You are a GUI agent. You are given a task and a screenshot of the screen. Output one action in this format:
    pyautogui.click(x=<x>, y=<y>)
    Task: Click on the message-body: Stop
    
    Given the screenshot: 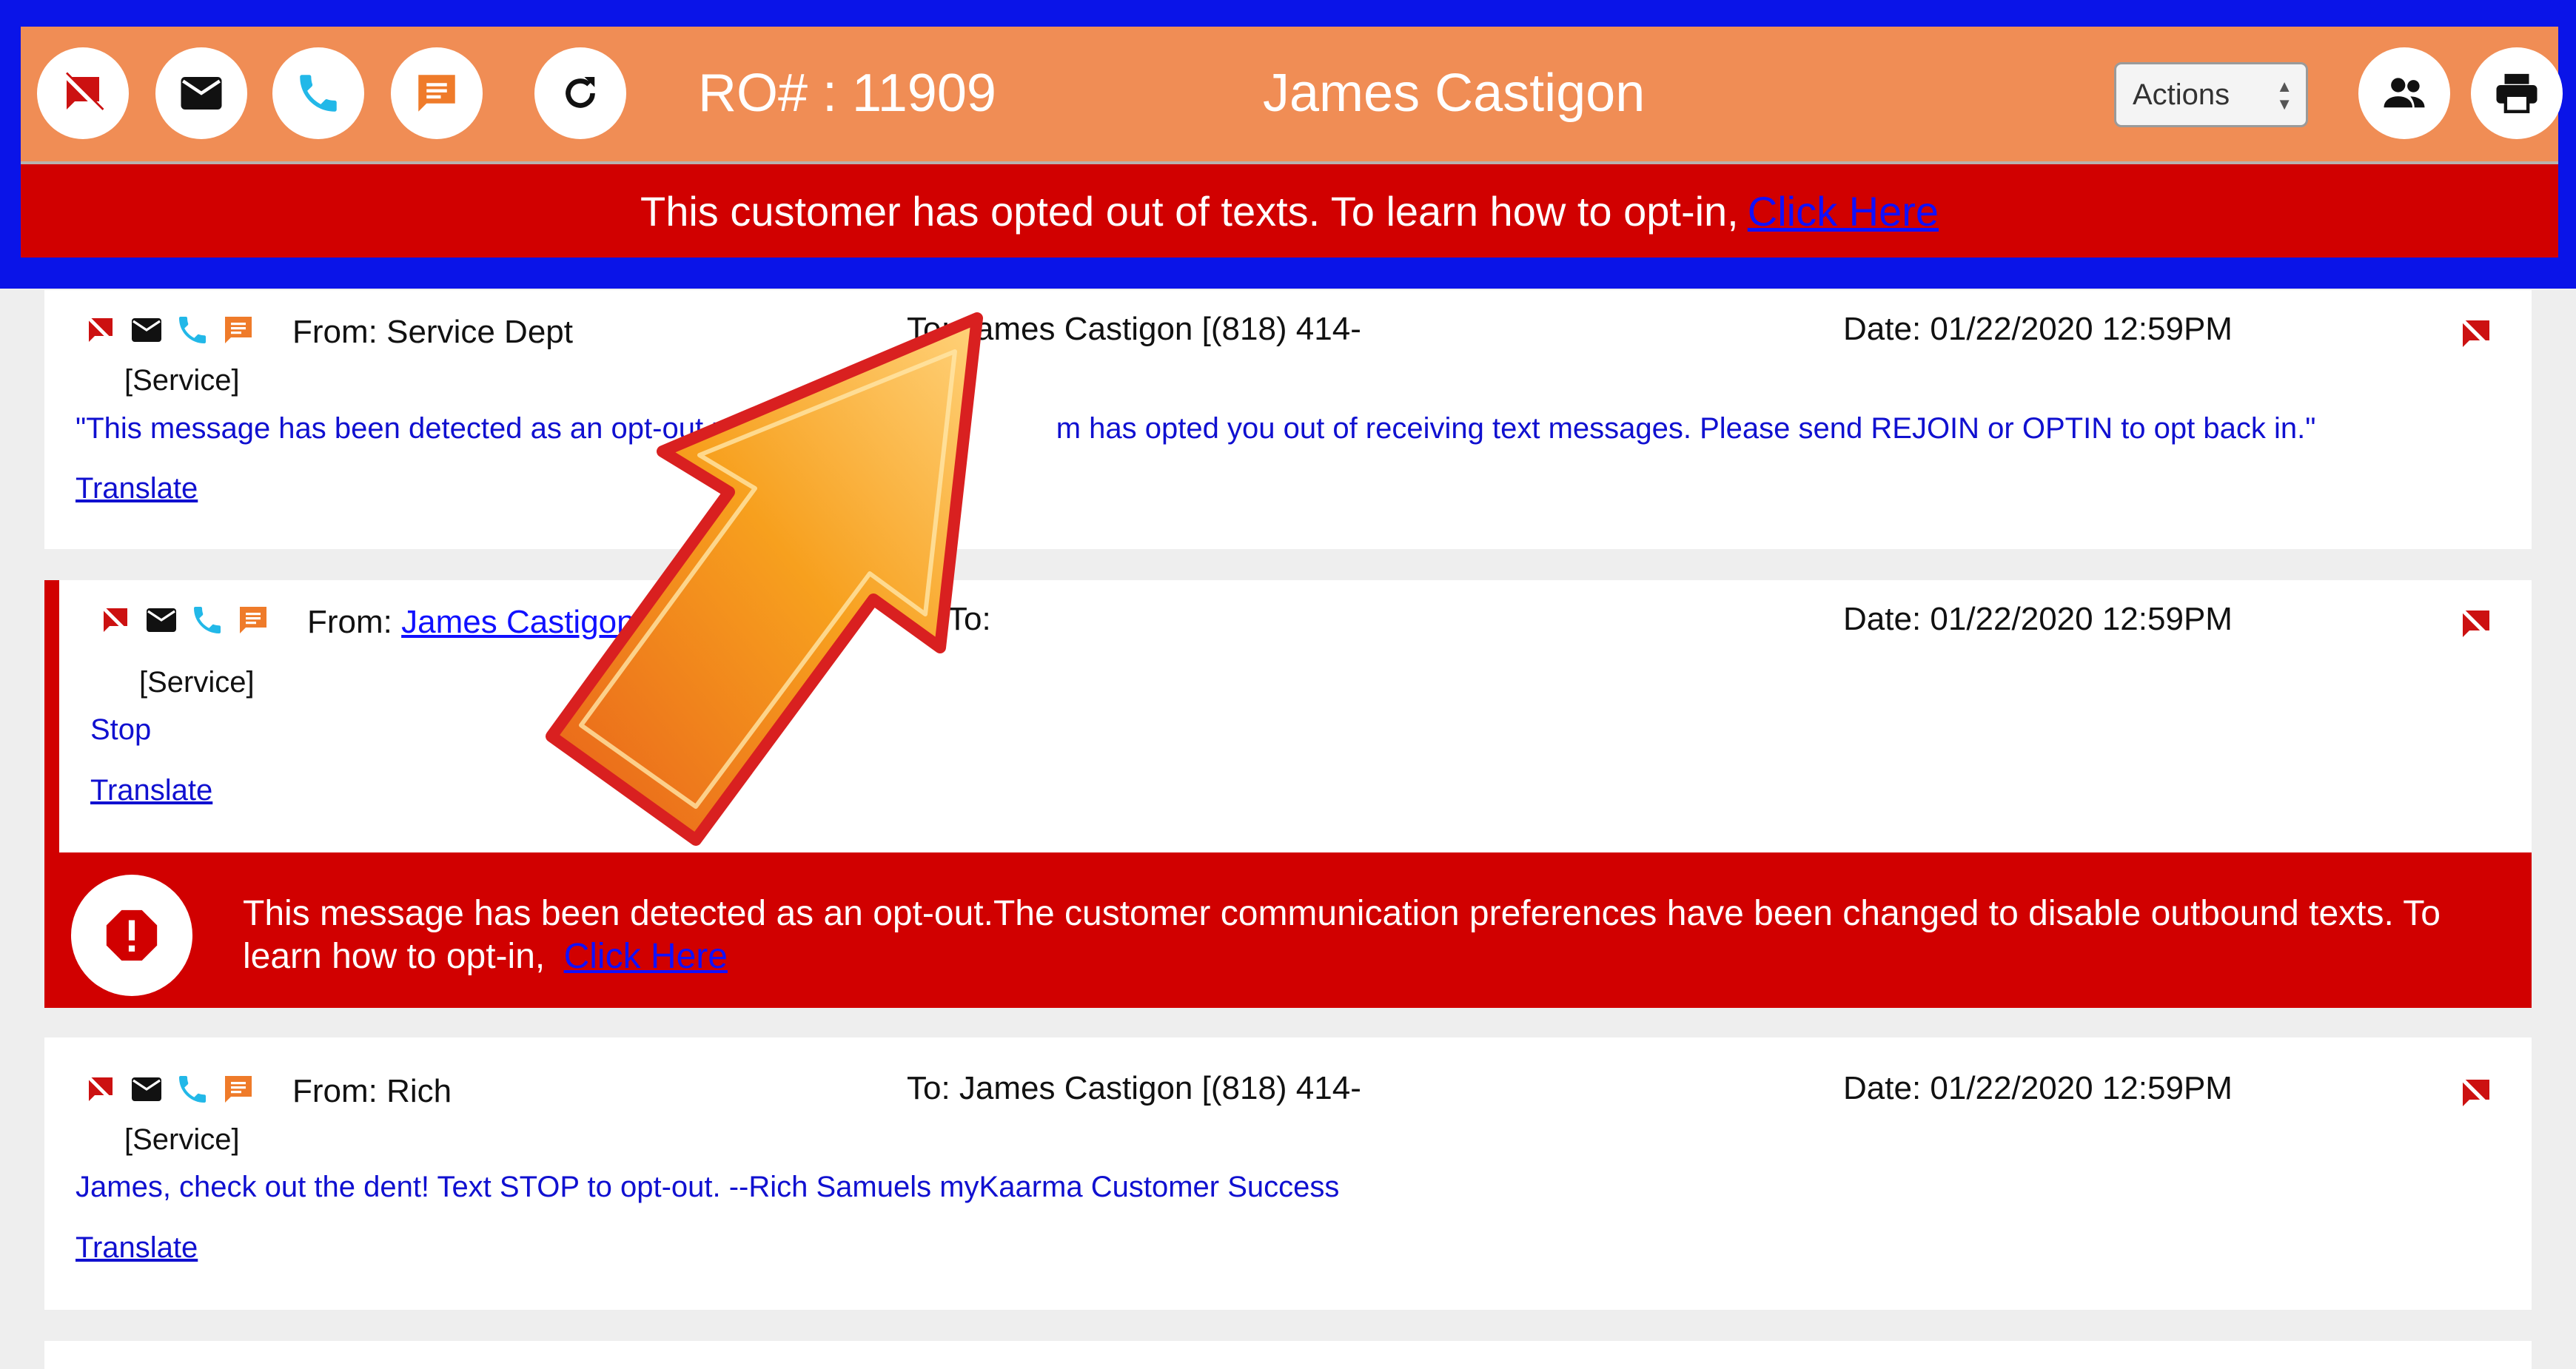 What is the action you would take?
    pyautogui.click(x=121, y=729)
    